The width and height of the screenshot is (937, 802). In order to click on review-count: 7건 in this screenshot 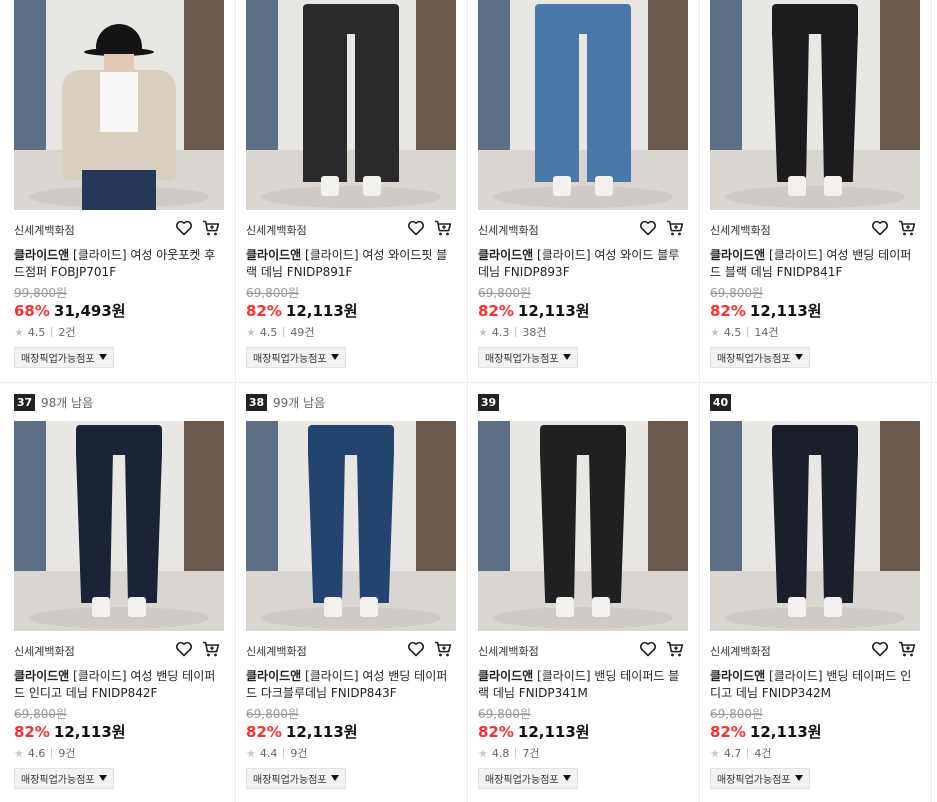, I will do `click(531, 753)`.